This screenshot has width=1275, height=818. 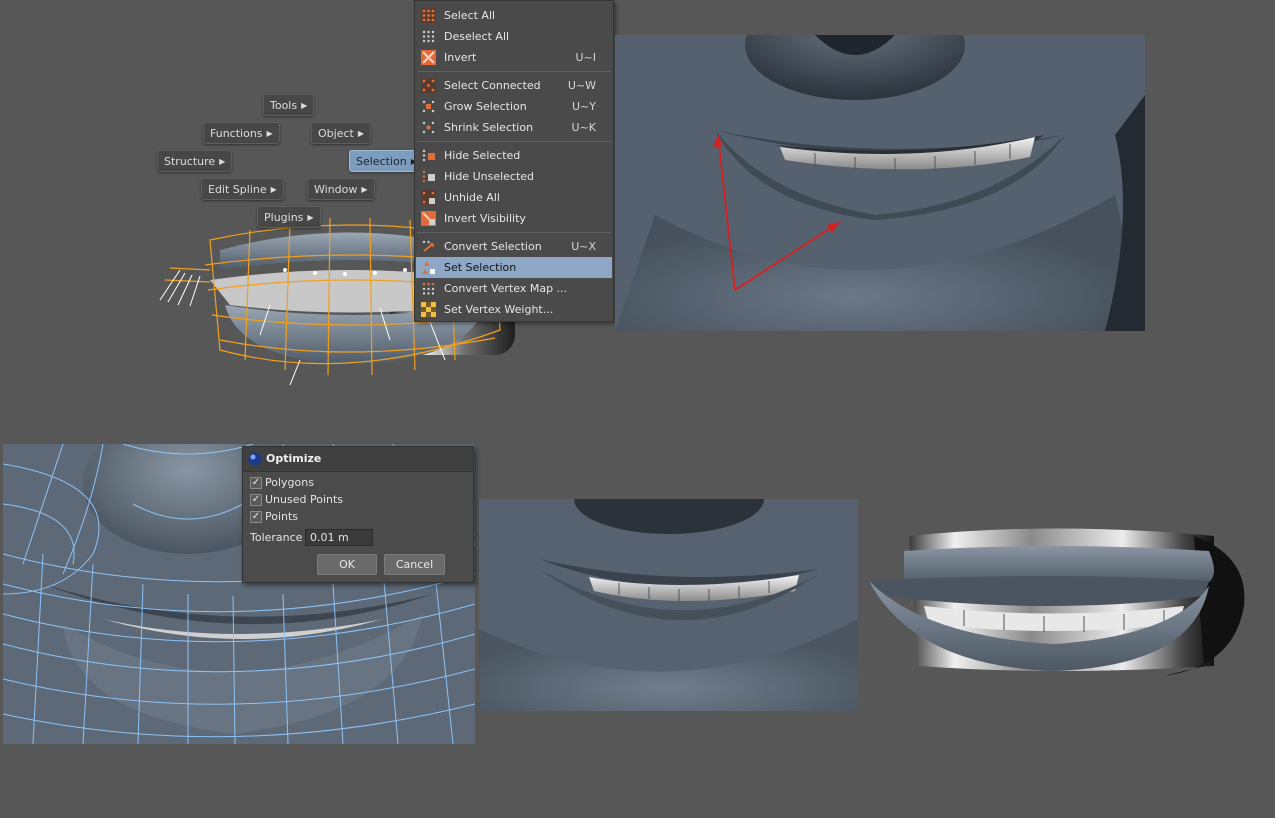 What do you see at coordinates (190, 161) in the screenshot?
I see `hud-structure-label: Structure` at bounding box center [190, 161].